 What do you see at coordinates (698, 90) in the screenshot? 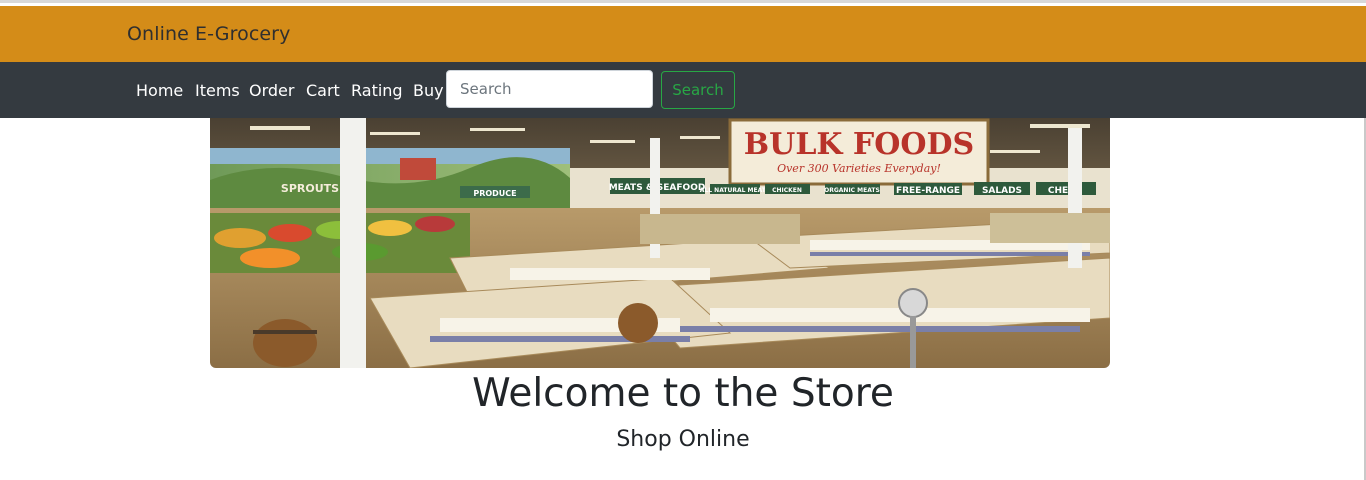
I see `search-button: Search` at bounding box center [698, 90].